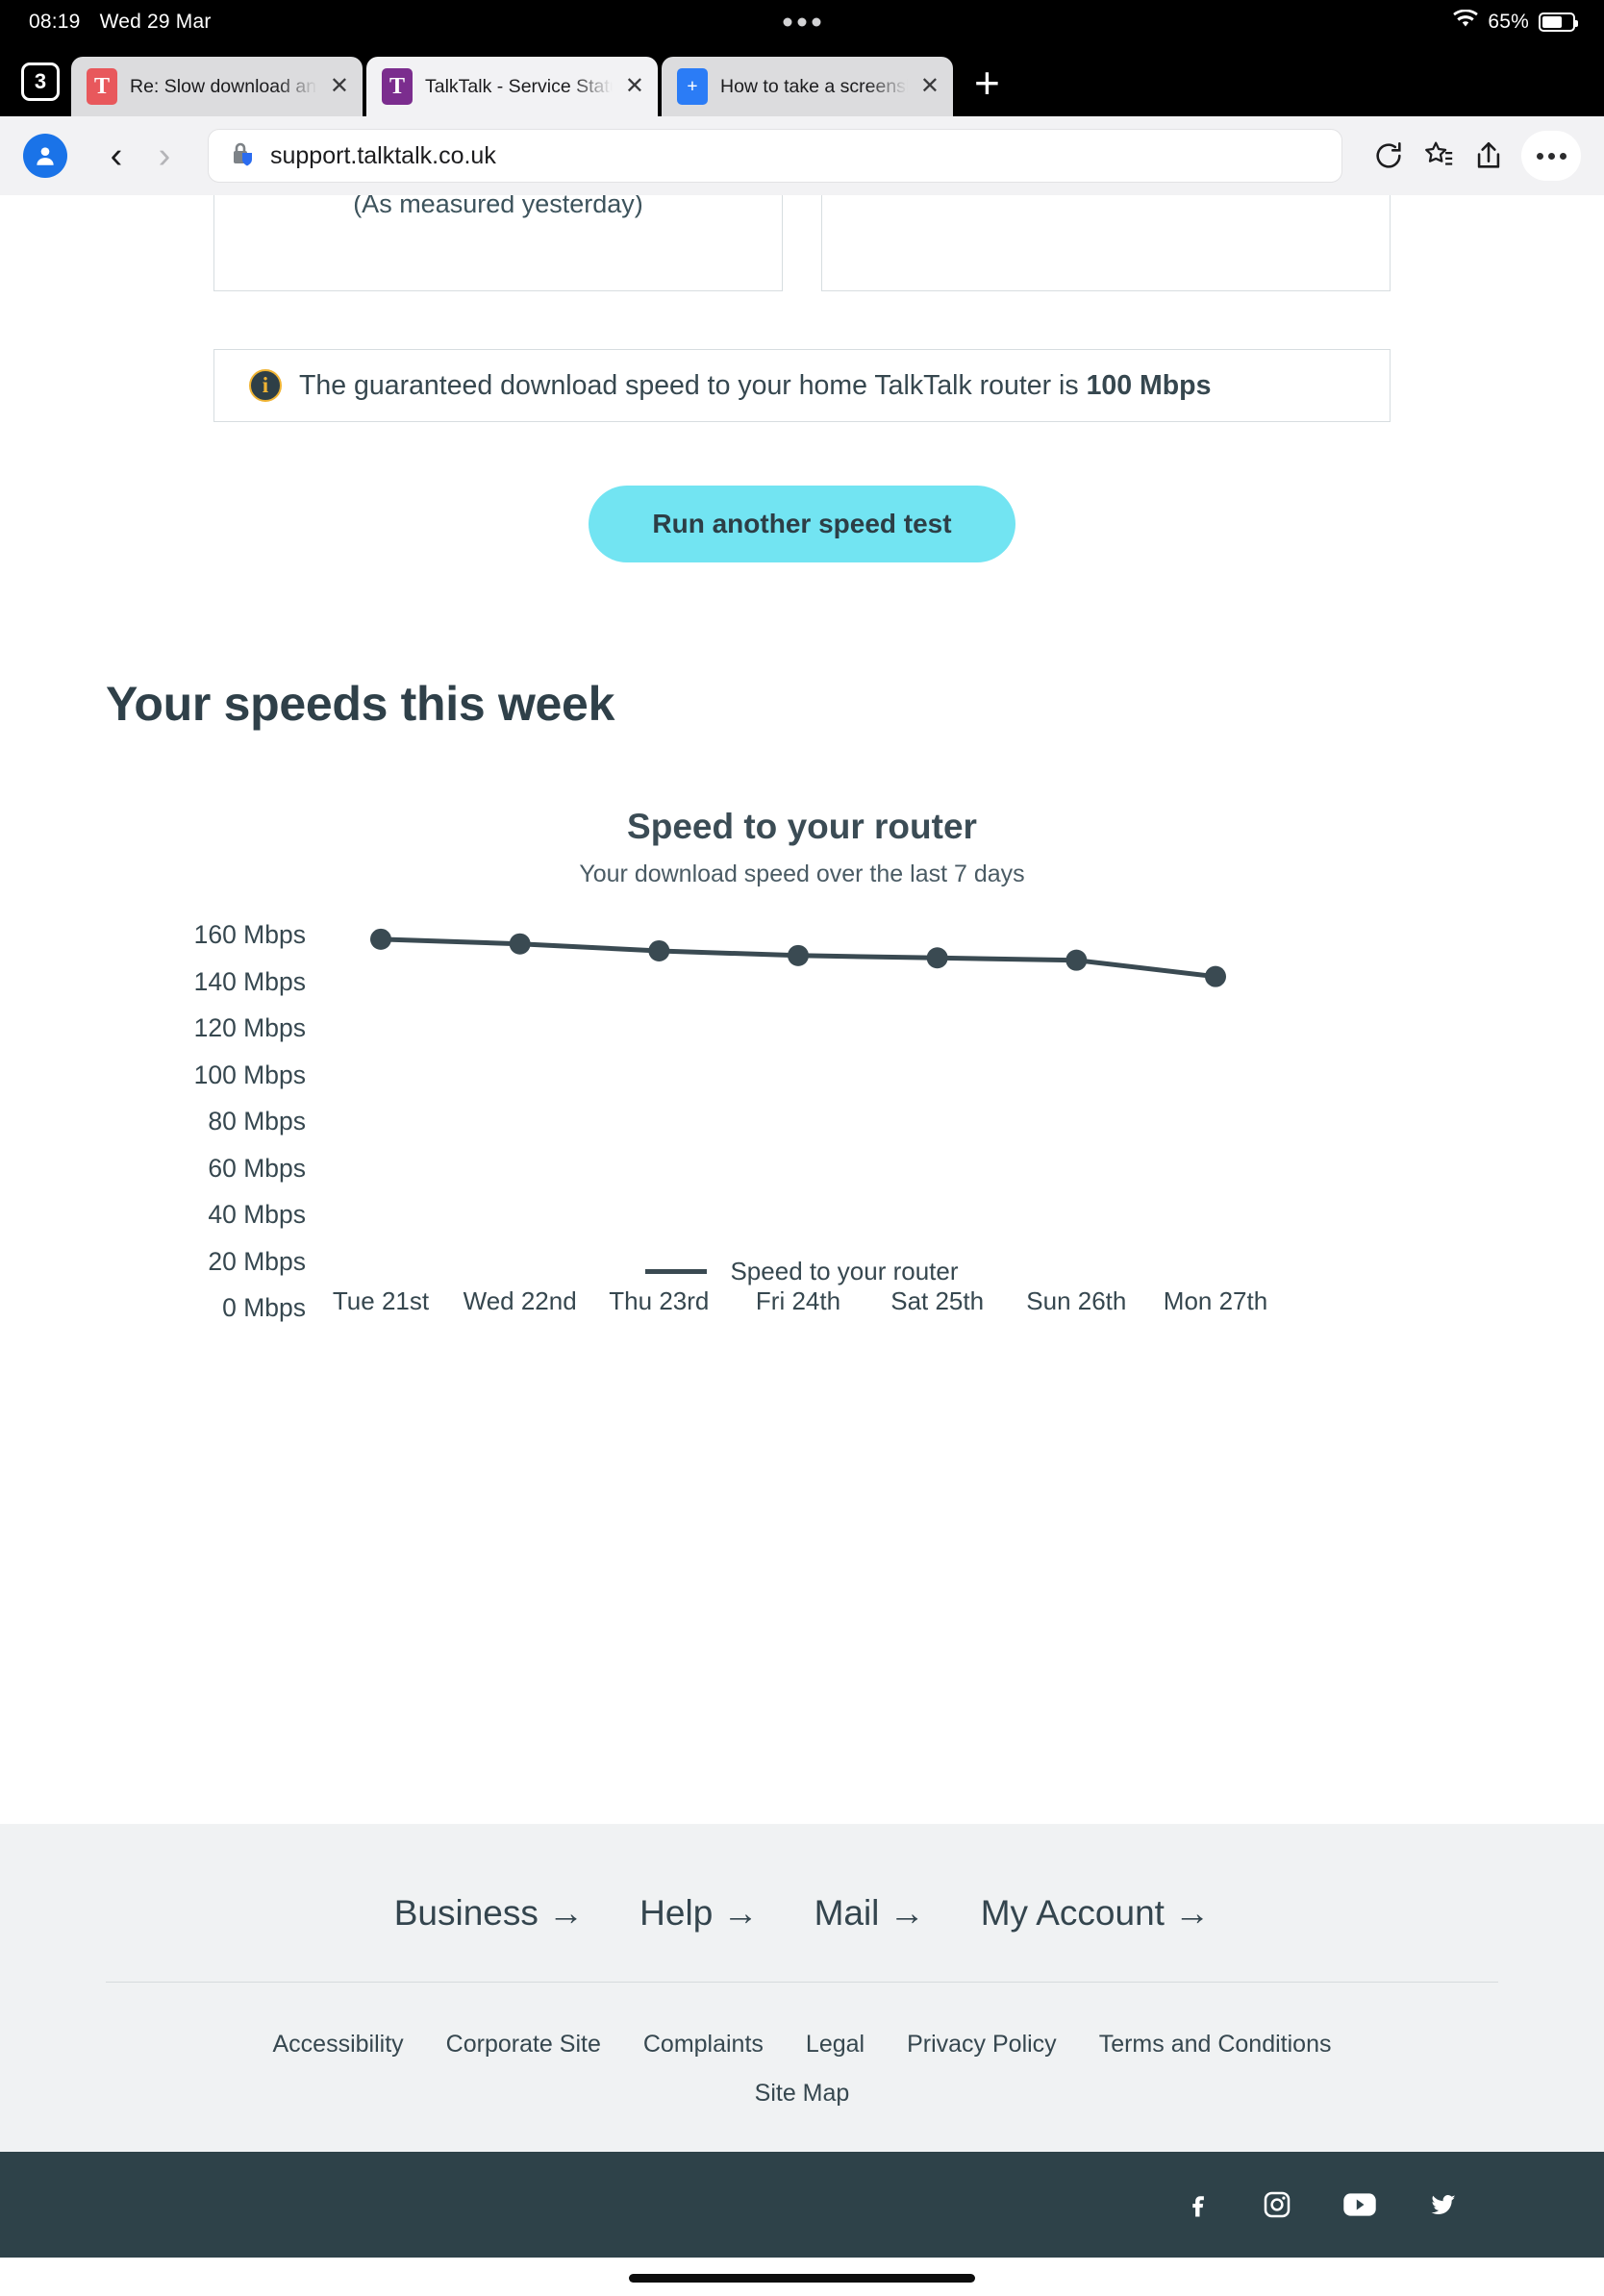 This screenshot has width=1604, height=2296. What do you see at coordinates (802, 243) in the screenshot?
I see `speed-result-cards: (As measured yesterday)` at bounding box center [802, 243].